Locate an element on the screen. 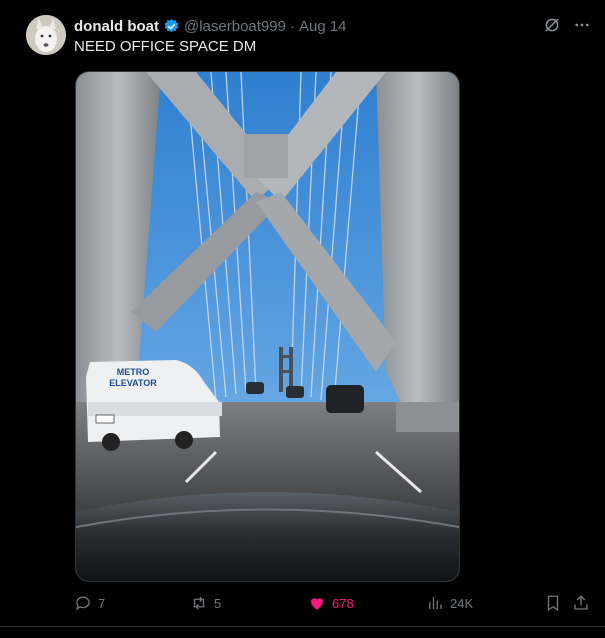 The width and height of the screenshot is (605, 638). reply-count: 7 is located at coordinates (102, 603).